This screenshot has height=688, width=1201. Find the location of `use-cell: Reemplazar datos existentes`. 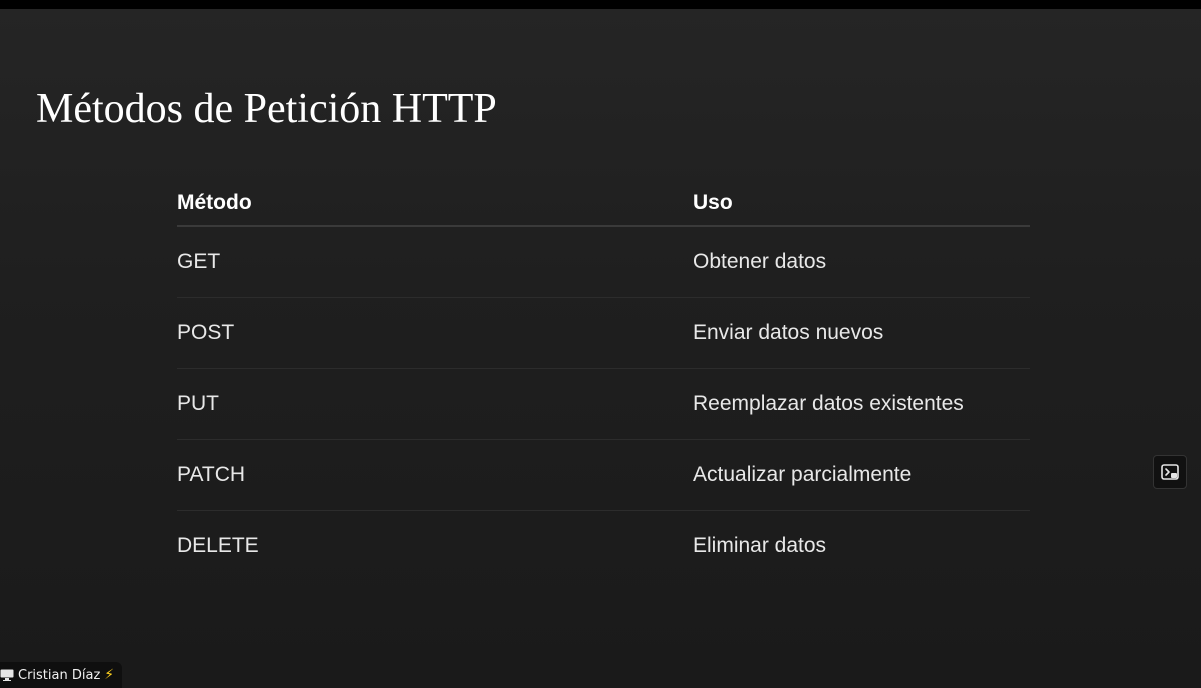

use-cell: Reemplazar datos existentes is located at coordinates (828, 403).